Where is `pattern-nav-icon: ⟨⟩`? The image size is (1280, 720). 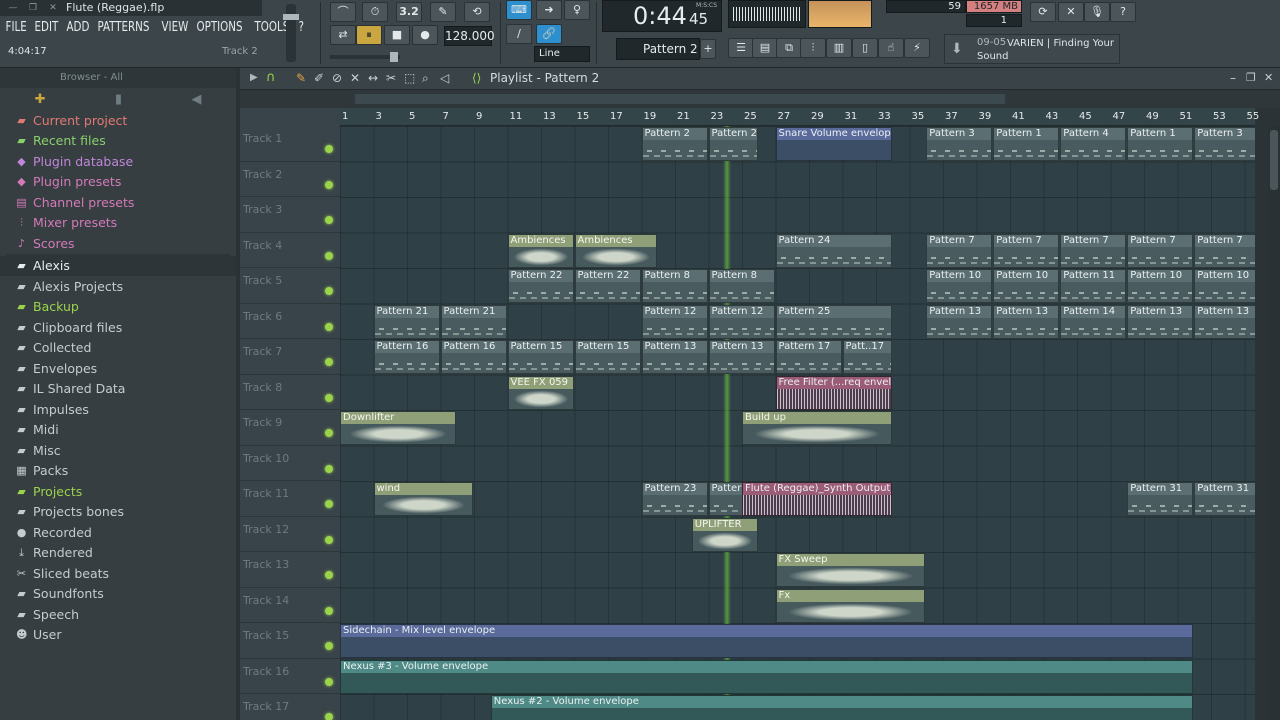 pattern-nav-icon: ⟨⟩ is located at coordinates (476, 78).